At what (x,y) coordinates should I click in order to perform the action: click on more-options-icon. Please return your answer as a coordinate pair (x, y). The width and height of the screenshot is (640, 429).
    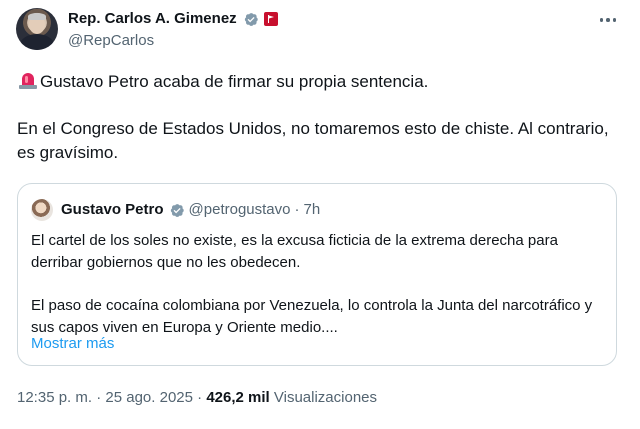
    Looking at the image, I should click on (608, 20).